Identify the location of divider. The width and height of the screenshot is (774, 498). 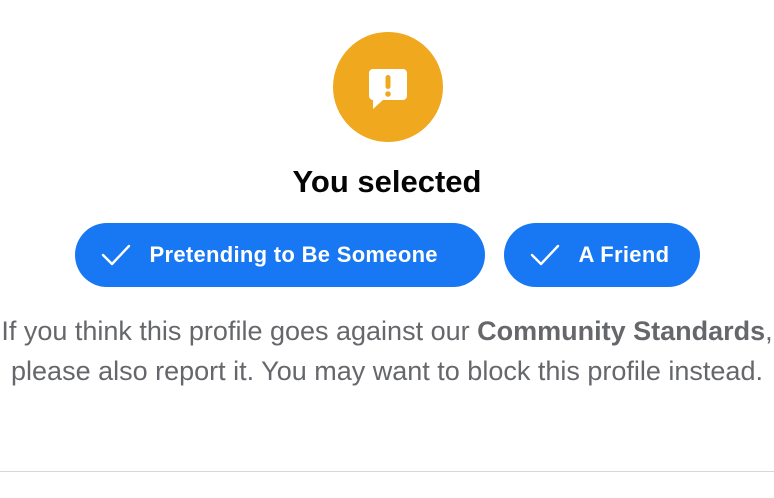
(387, 471).